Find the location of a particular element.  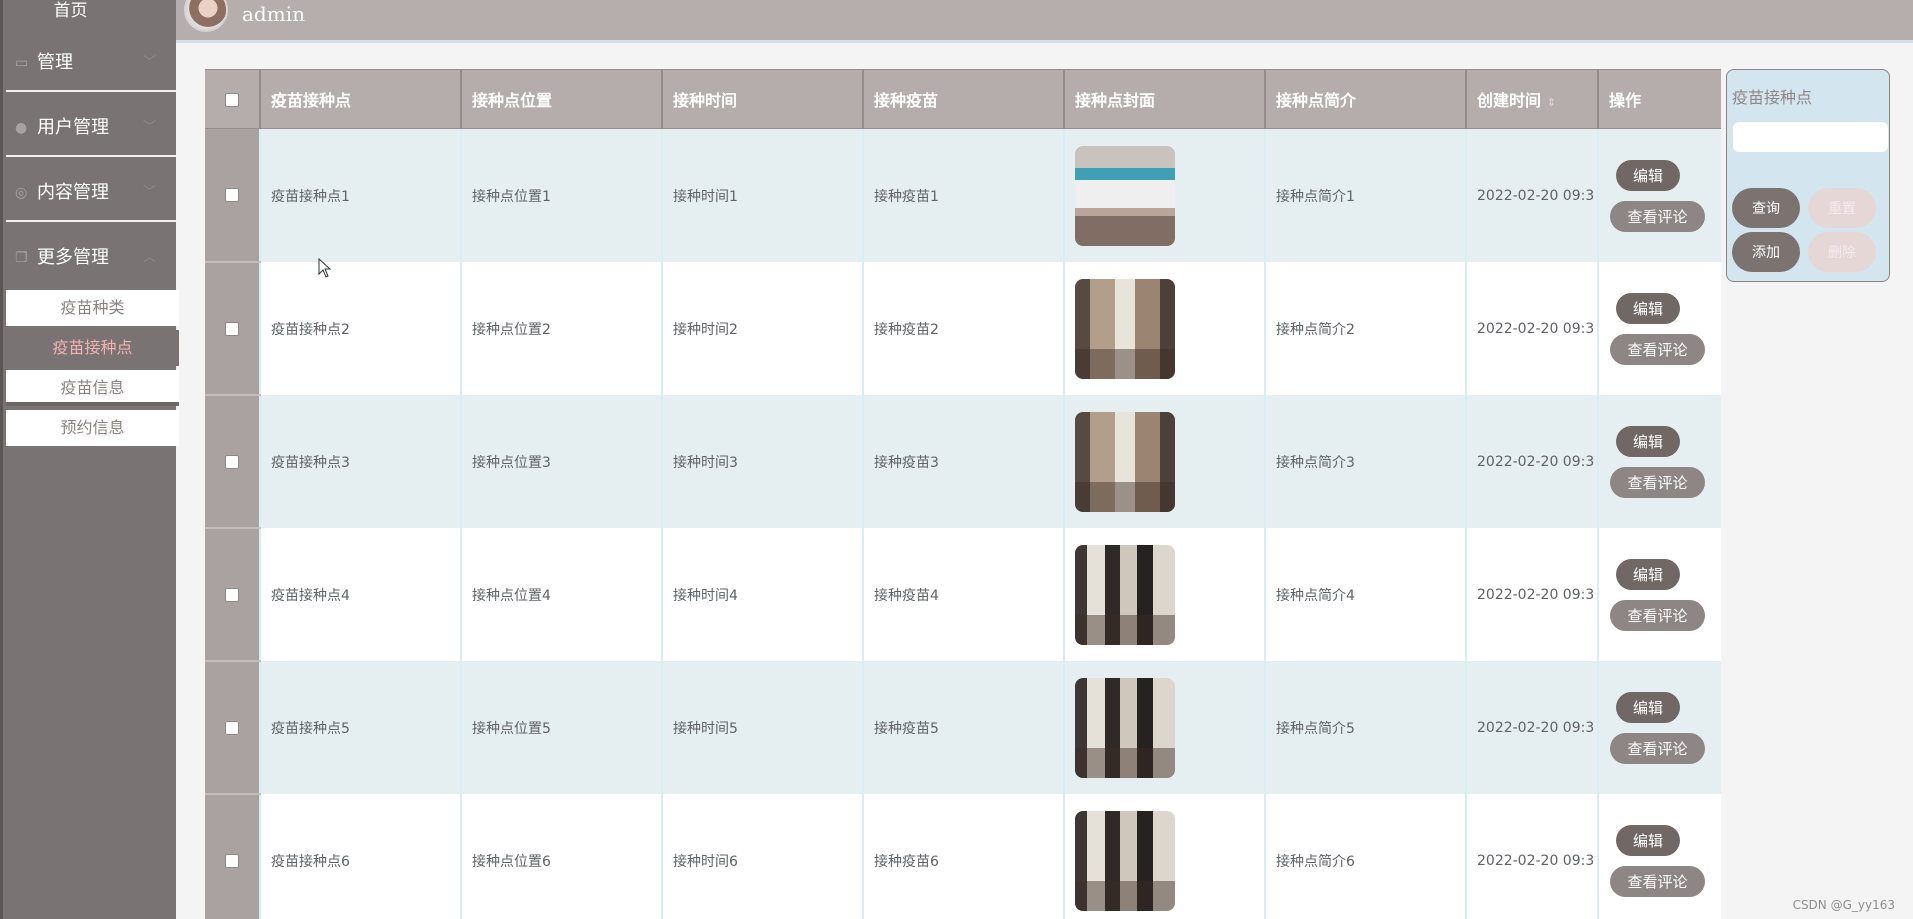

cell-intro: 接种点简介2 is located at coordinates (1365, 328).